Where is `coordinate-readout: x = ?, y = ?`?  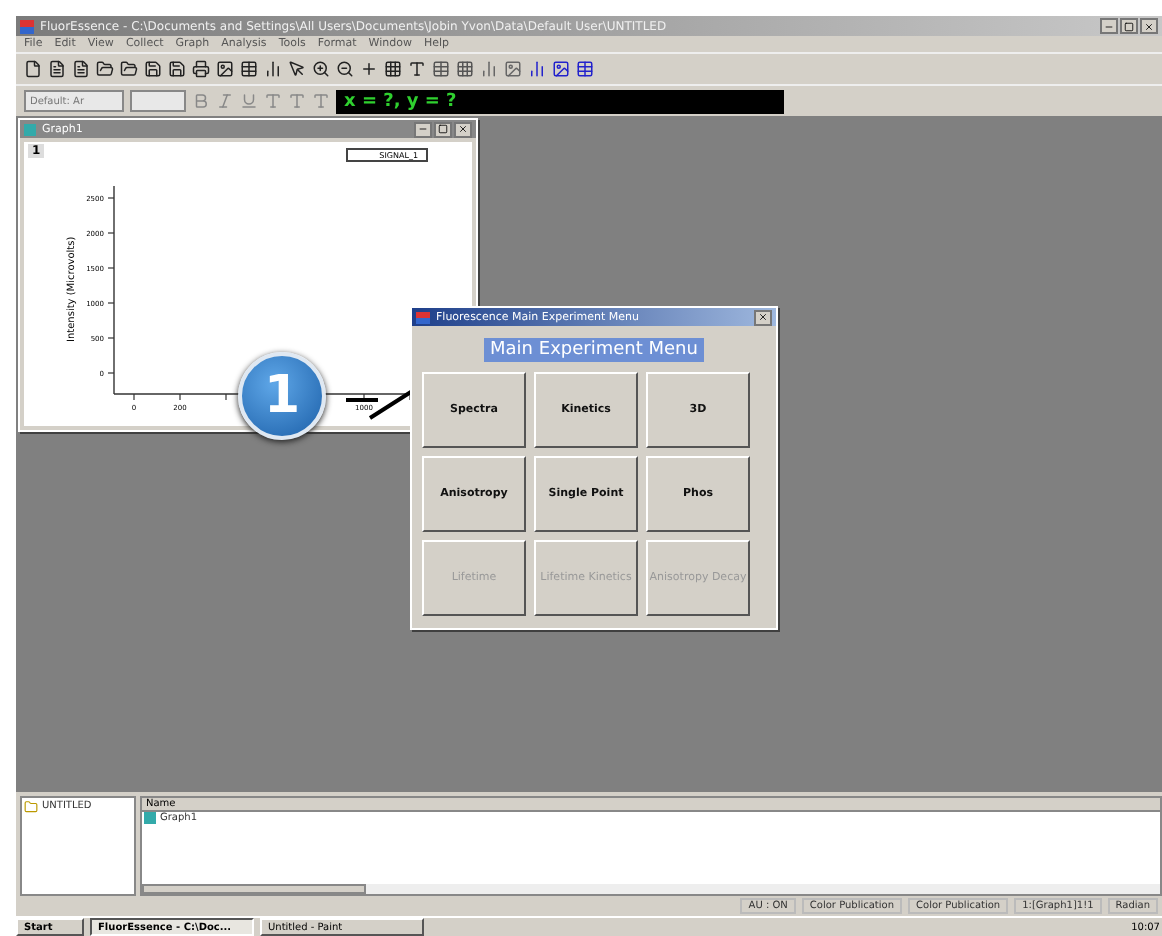
coordinate-readout: x = ?, y = ? is located at coordinates (560, 101).